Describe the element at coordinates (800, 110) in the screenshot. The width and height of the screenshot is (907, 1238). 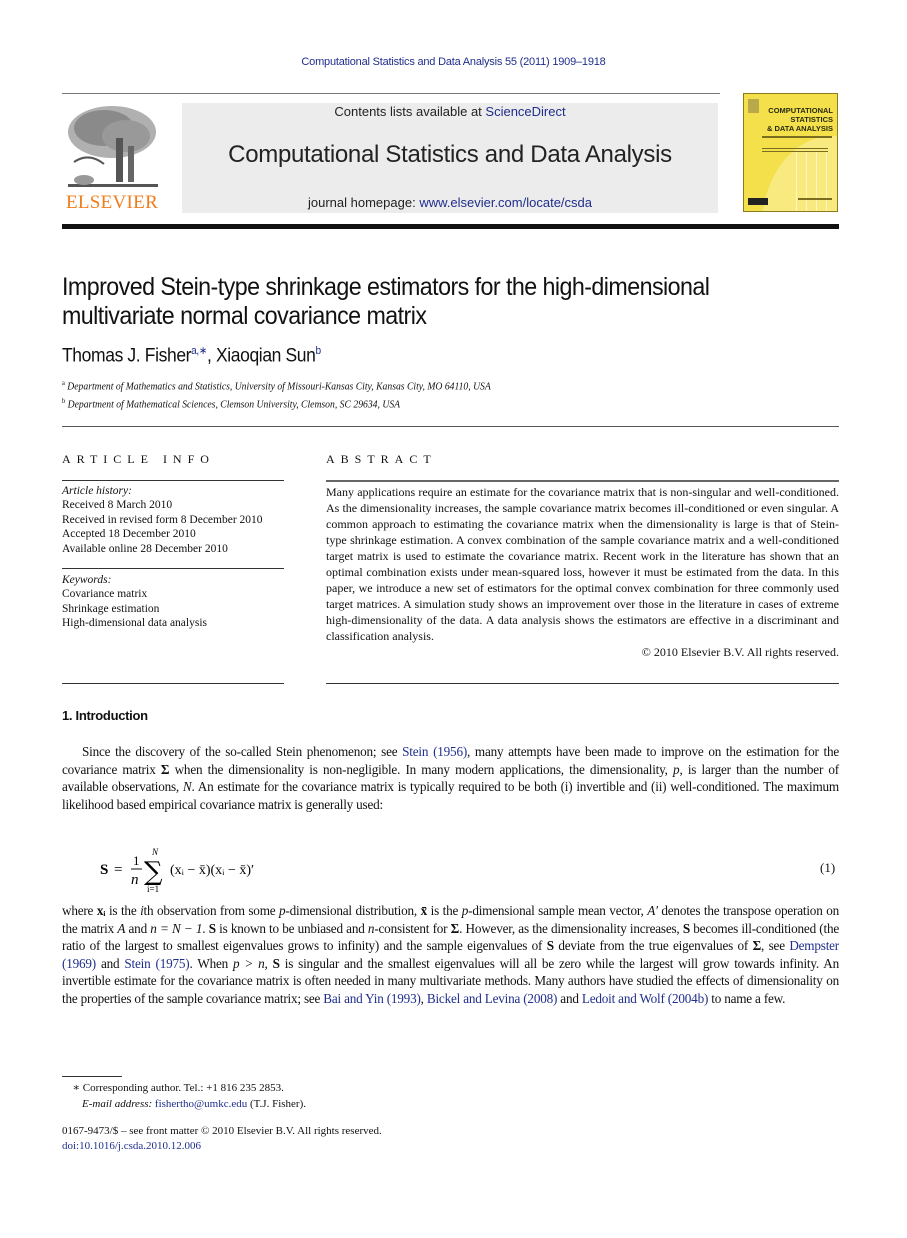
I see `cover-title-line1: COMPUTATIONAL` at that location.